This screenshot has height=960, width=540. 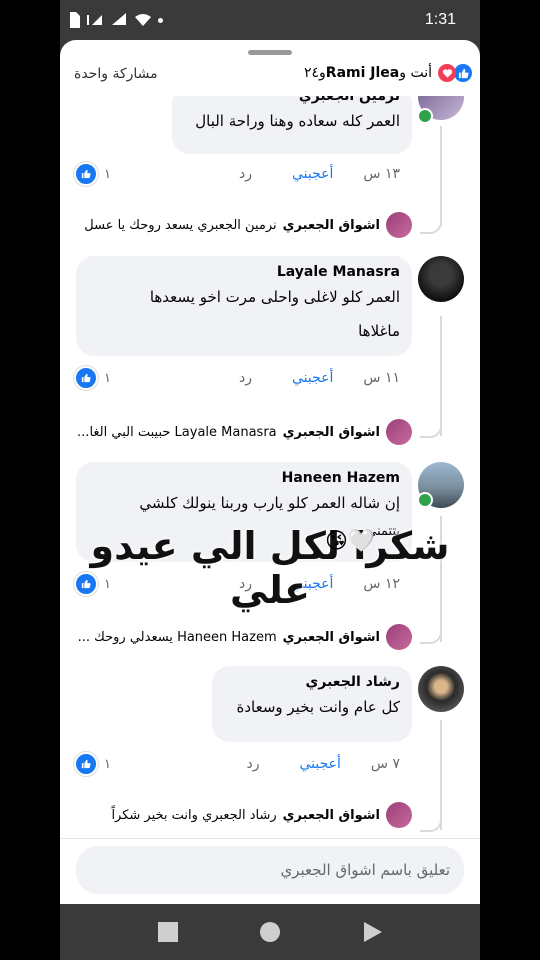 I want to click on sim-icon, so click(x=75, y=20).